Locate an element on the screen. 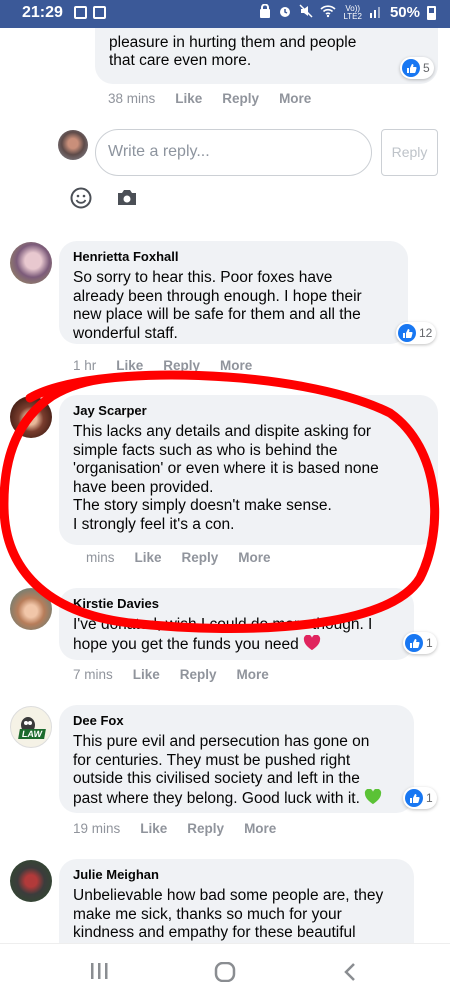 This screenshot has width=450, height=1000. comment-author: Julie Meighan is located at coordinates (236, 874).